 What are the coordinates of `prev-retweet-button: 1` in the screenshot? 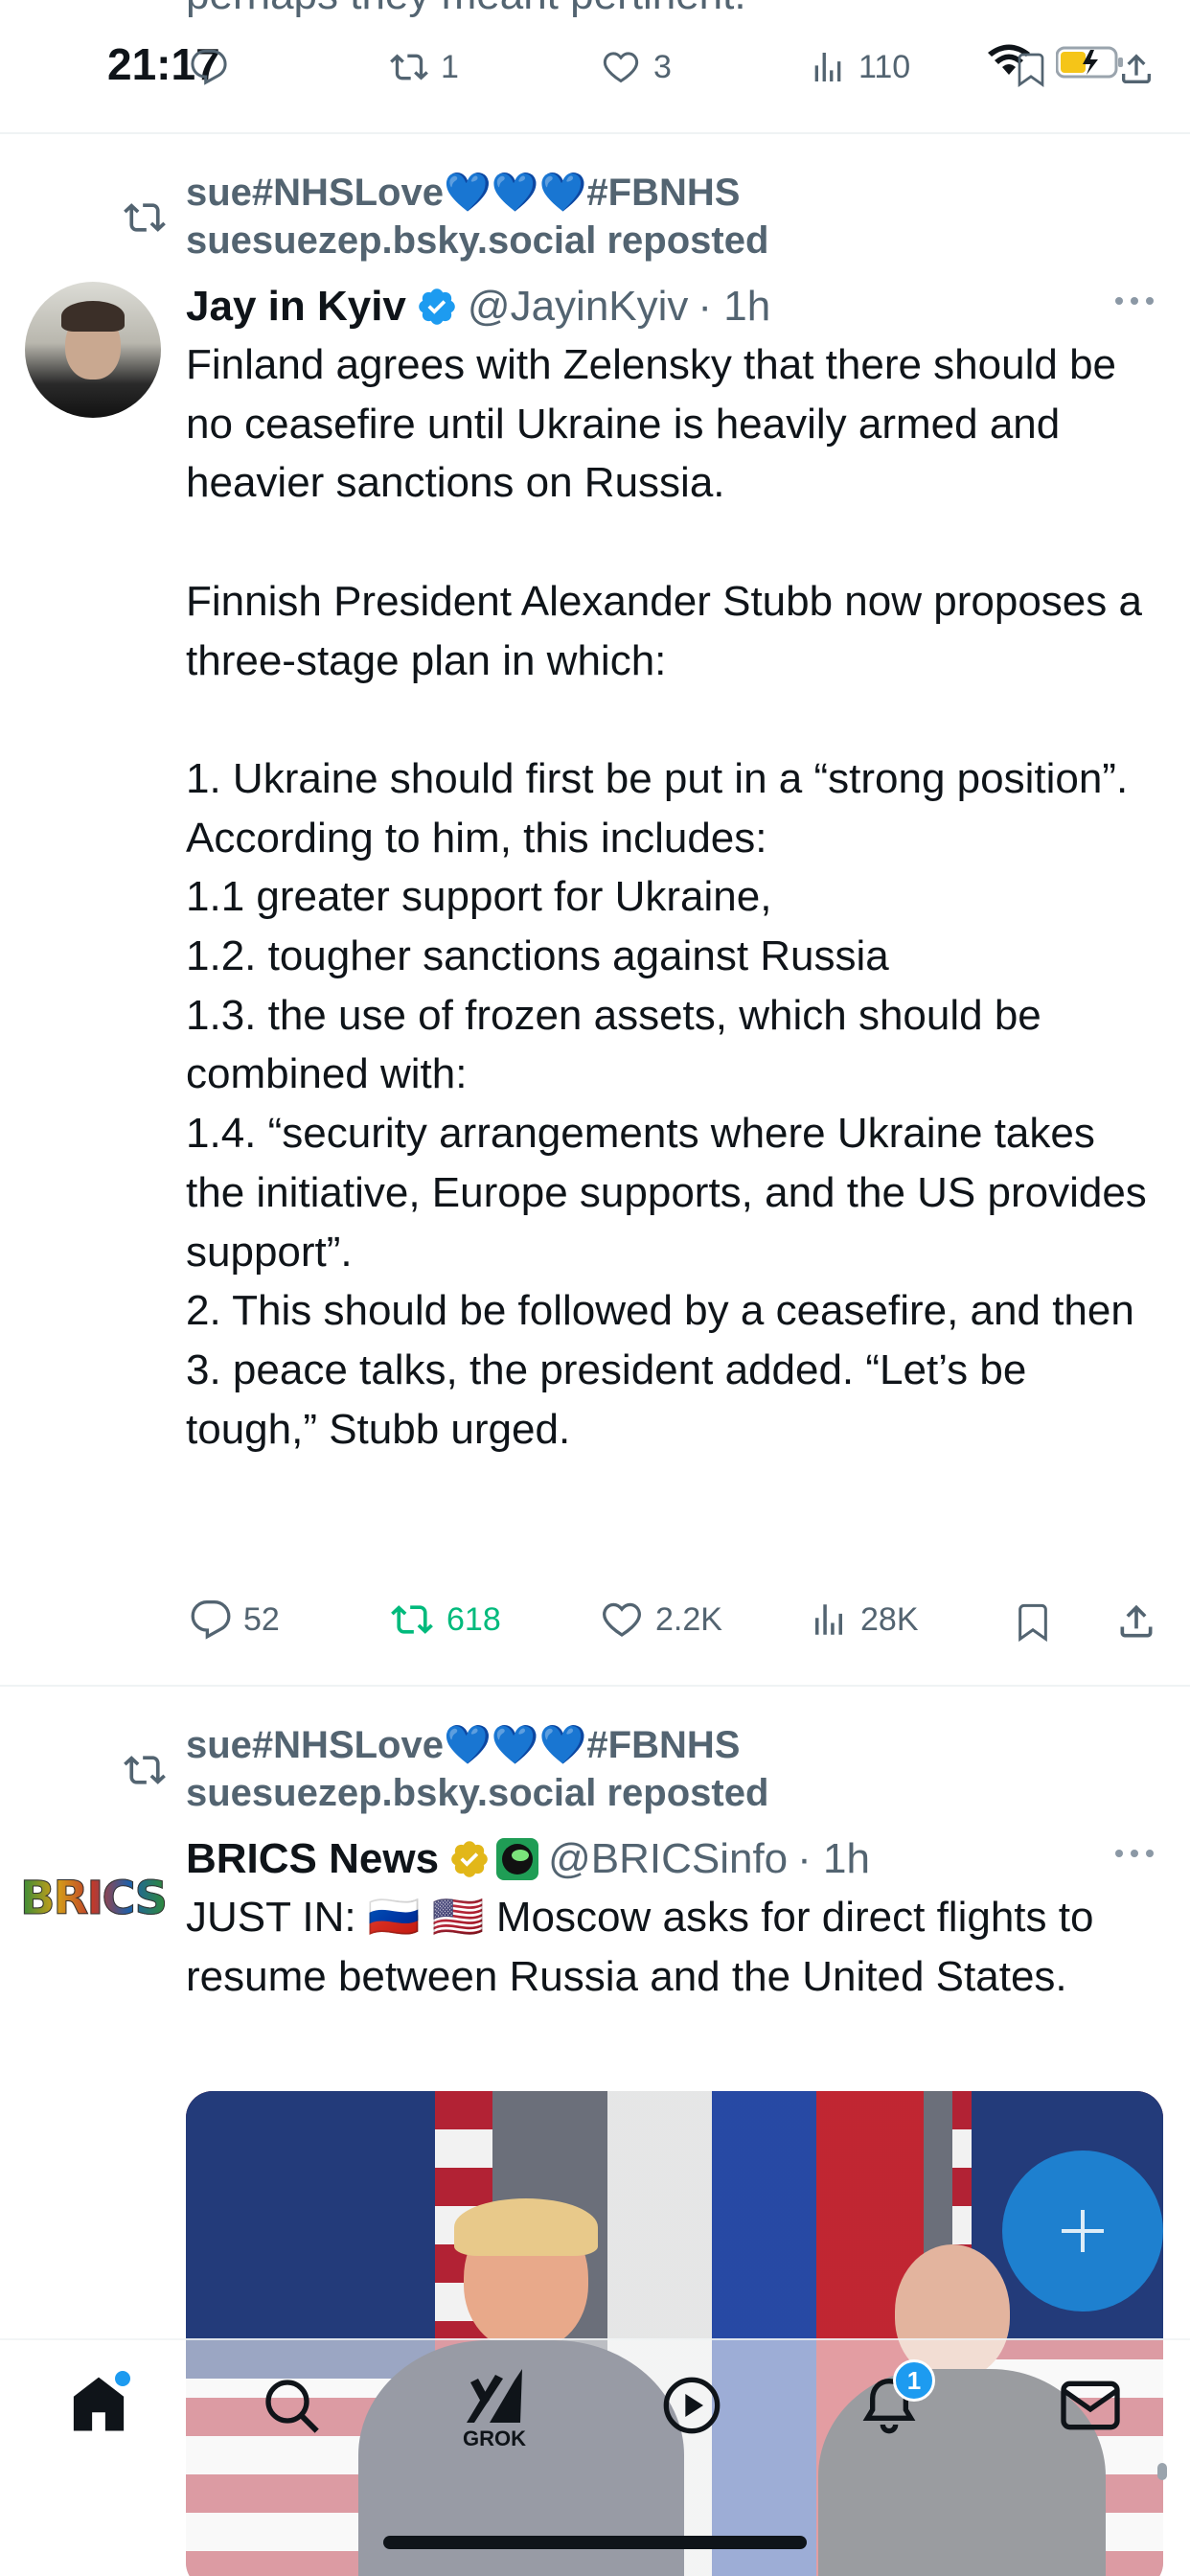 It's located at (424, 67).